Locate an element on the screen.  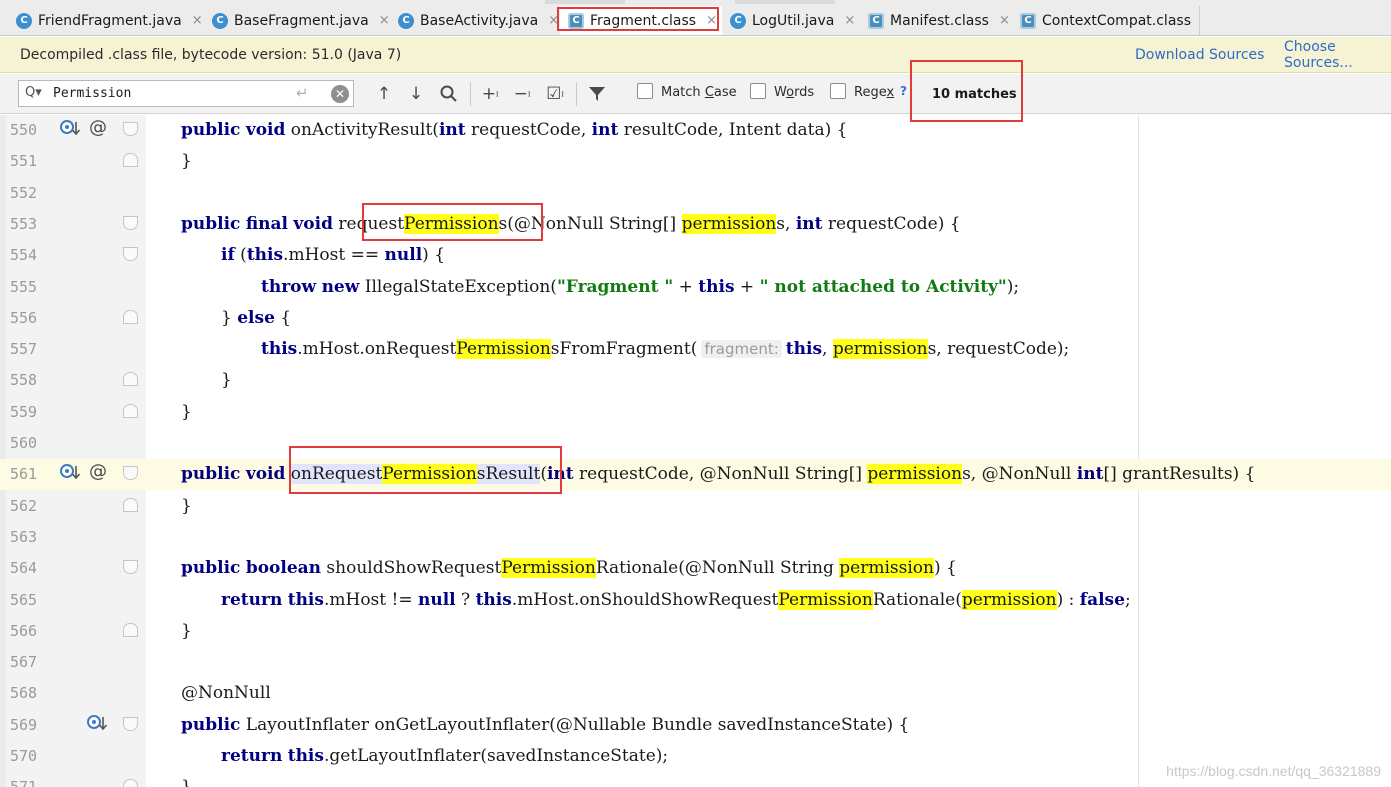
line-number: 558 is located at coordinates (31, 380).